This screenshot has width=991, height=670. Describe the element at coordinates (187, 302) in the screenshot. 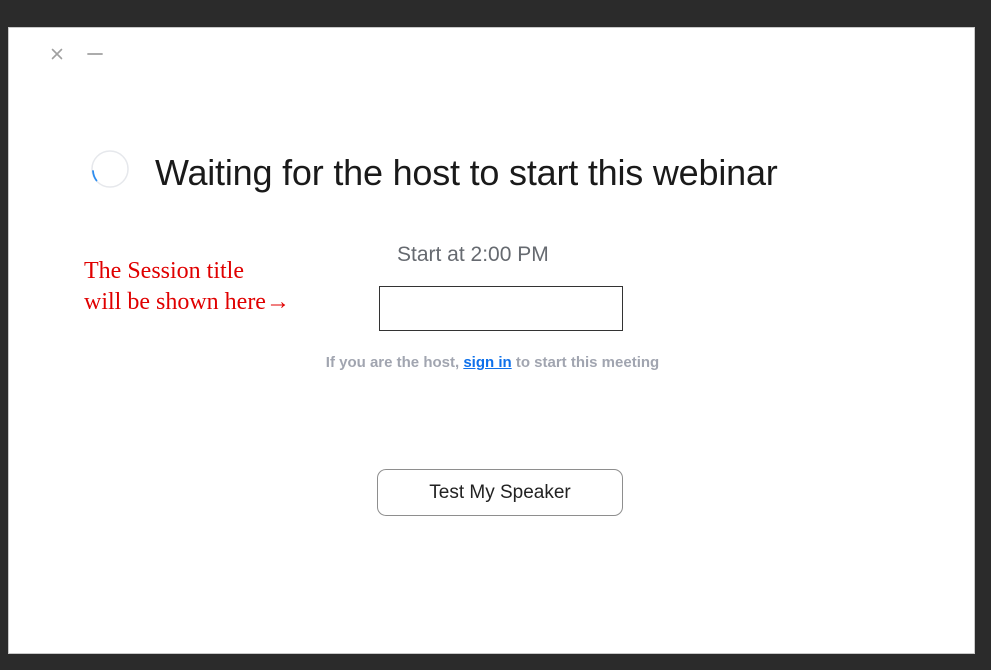

I see `annotation-line-2: will be shown here→` at that location.